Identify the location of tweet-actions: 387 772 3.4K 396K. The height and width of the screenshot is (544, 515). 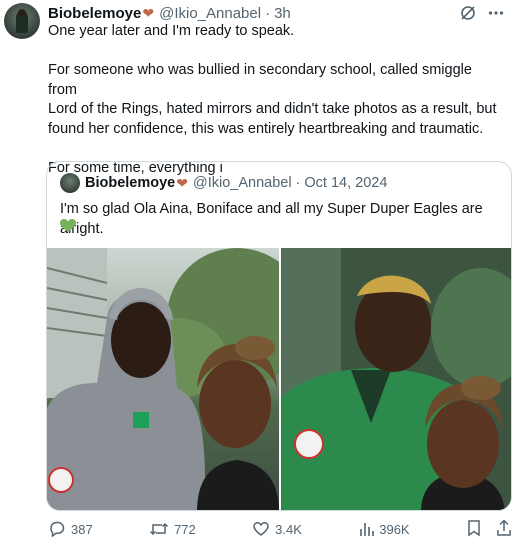
(280, 529).